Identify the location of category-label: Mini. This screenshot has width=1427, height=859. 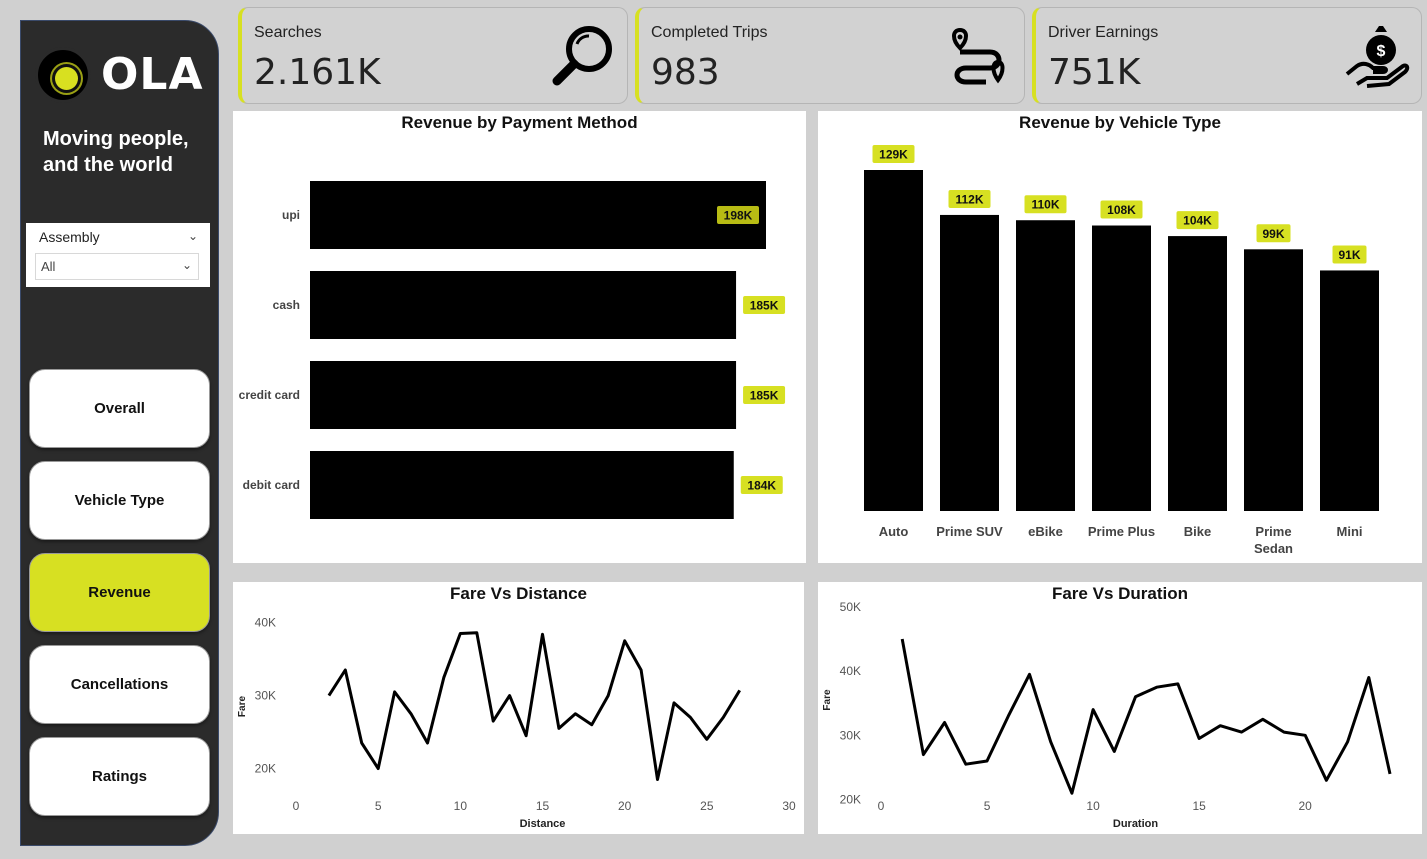
(1350, 531).